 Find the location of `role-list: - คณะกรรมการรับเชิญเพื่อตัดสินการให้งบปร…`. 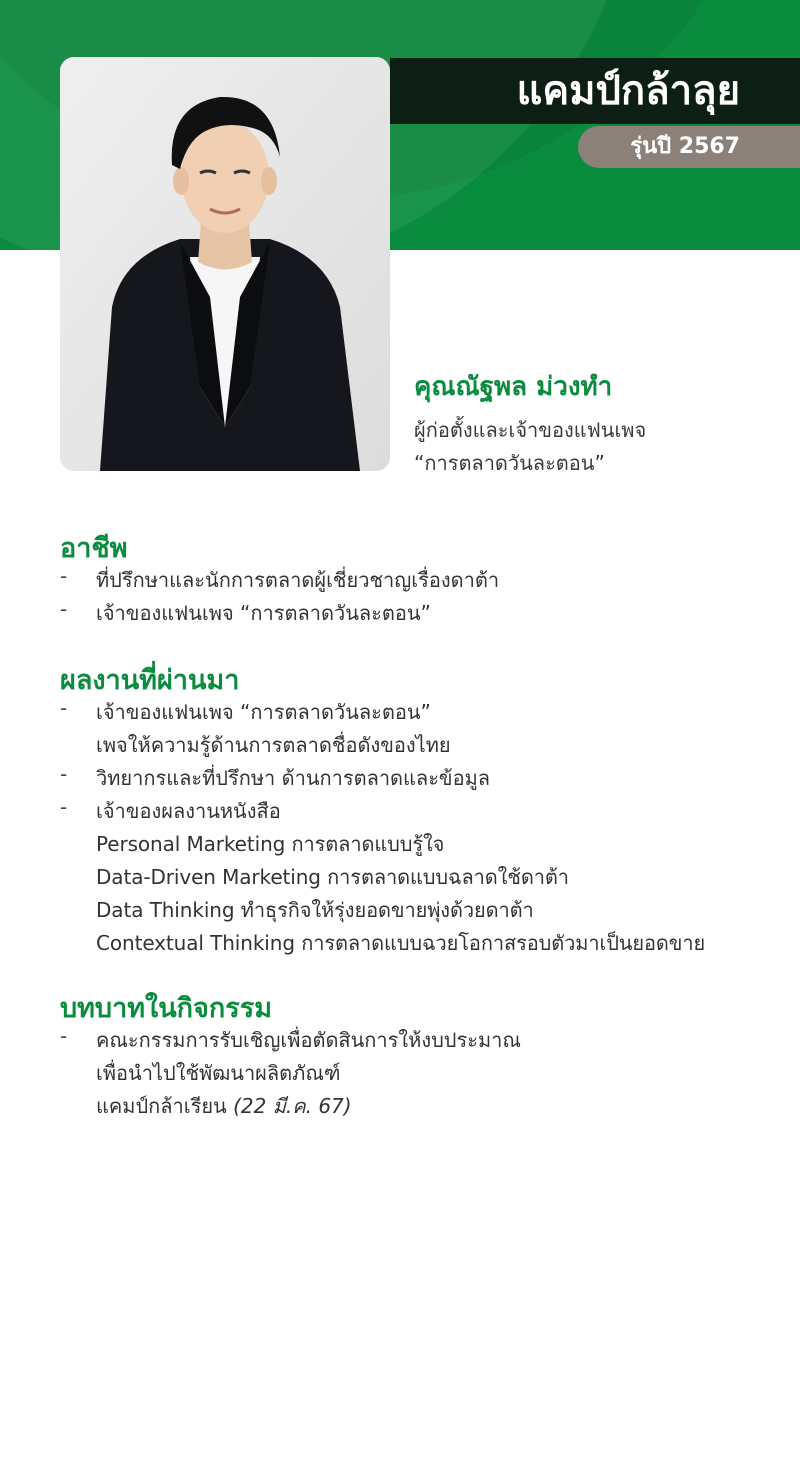

role-list: - คณะกรรมการรับเชิญเพื่อตัดสินการให้งบปร… is located at coordinates (420, 1073).